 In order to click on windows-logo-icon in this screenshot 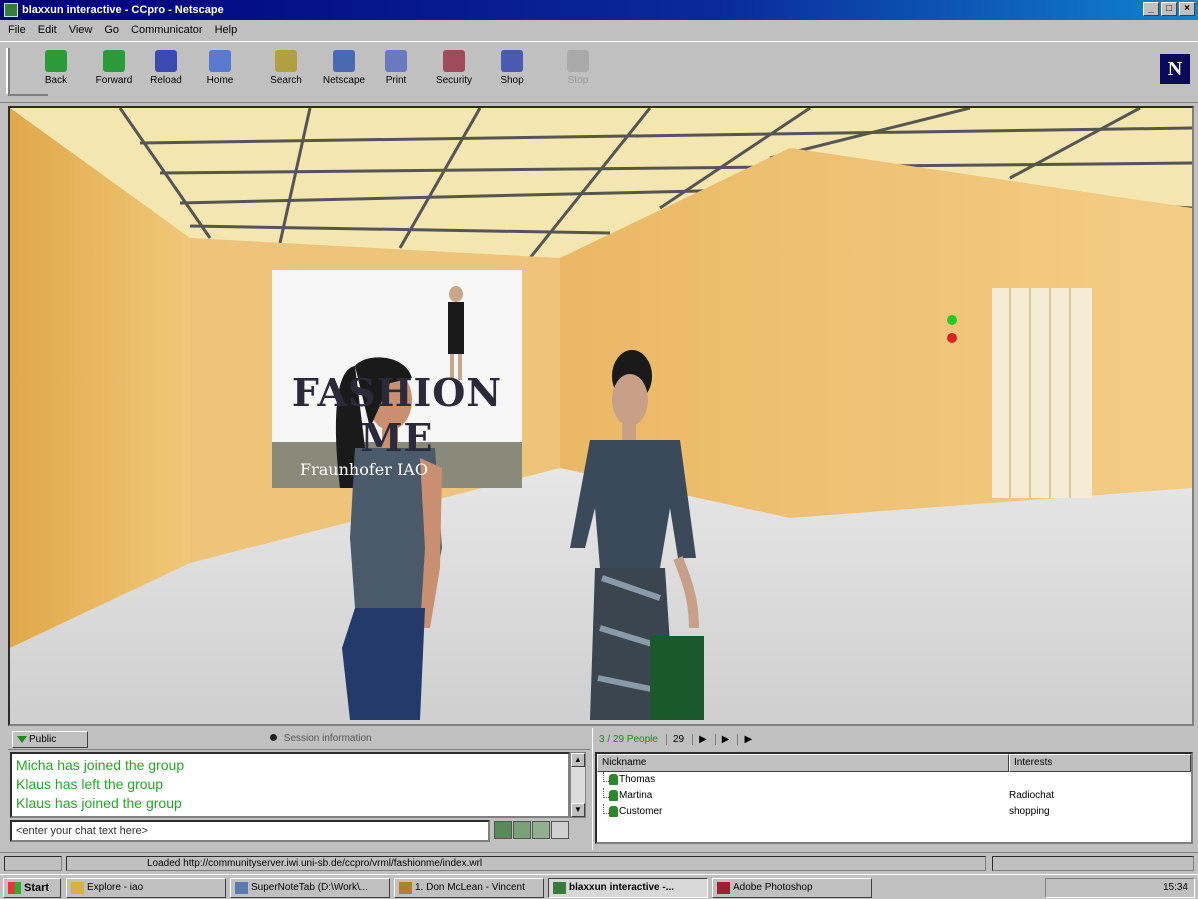, I will do `click(14, 888)`.